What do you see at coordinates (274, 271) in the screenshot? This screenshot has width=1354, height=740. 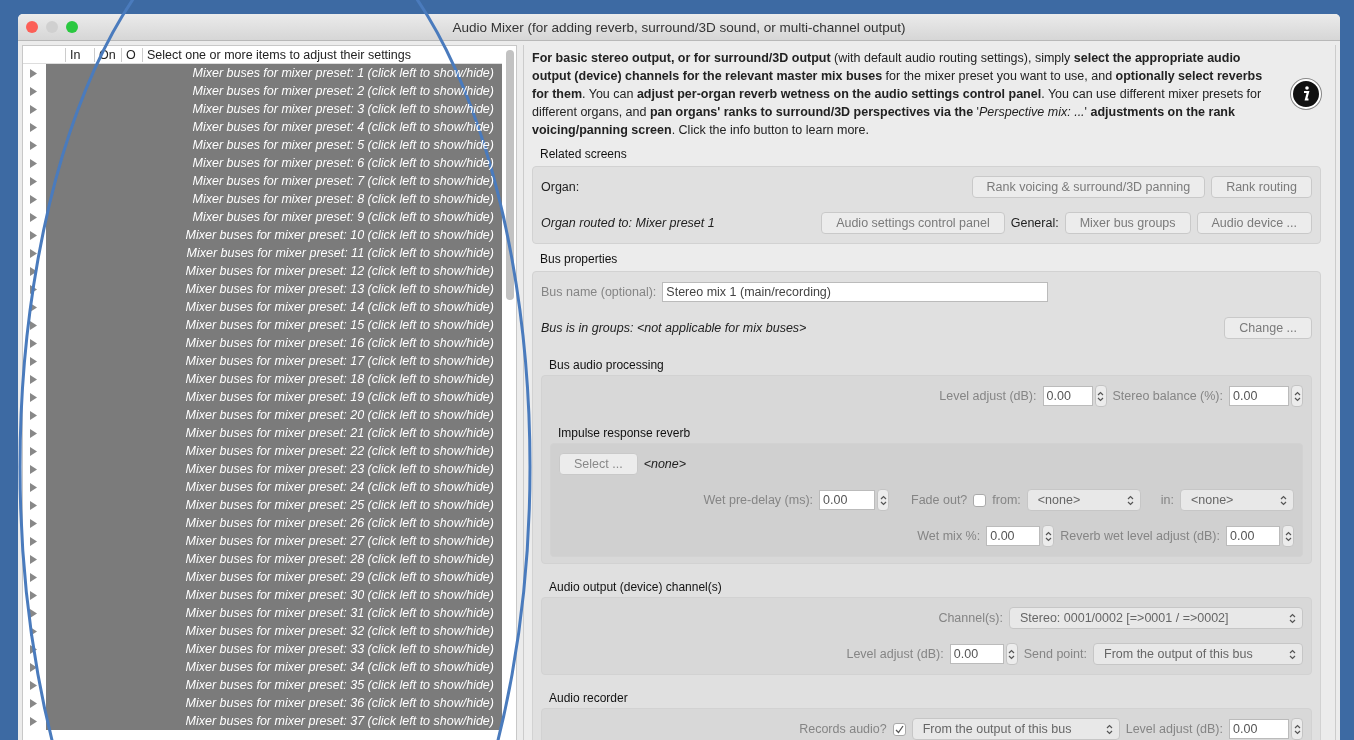 I see `list-item: Mixer buses for mixer preset: 12 (click left to show/hide)` at bounding box center [274, 271].